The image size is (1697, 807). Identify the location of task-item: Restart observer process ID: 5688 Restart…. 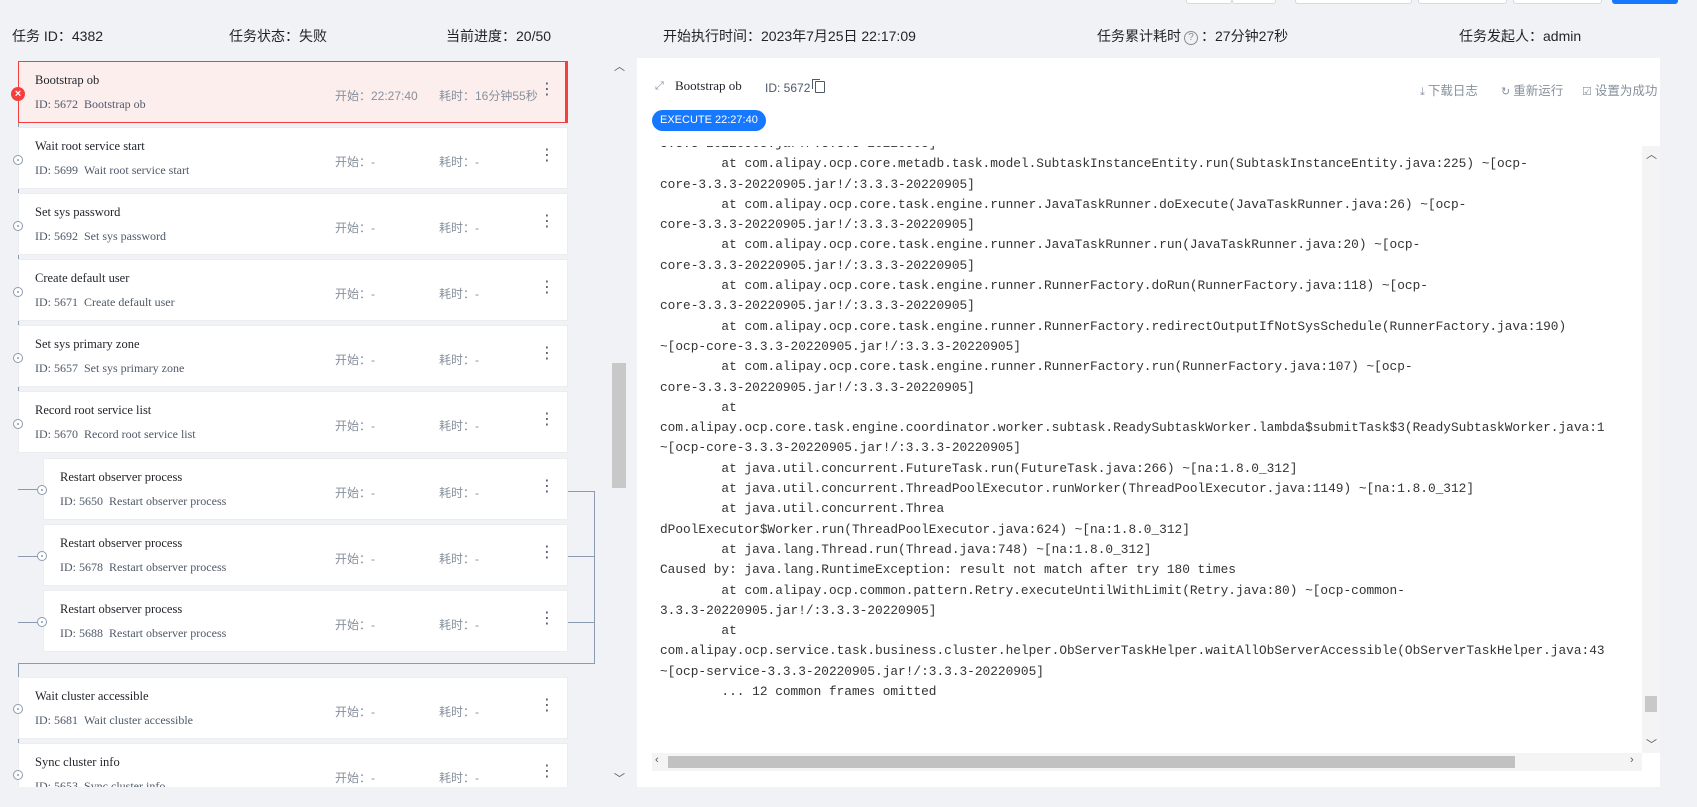
(305, 621).